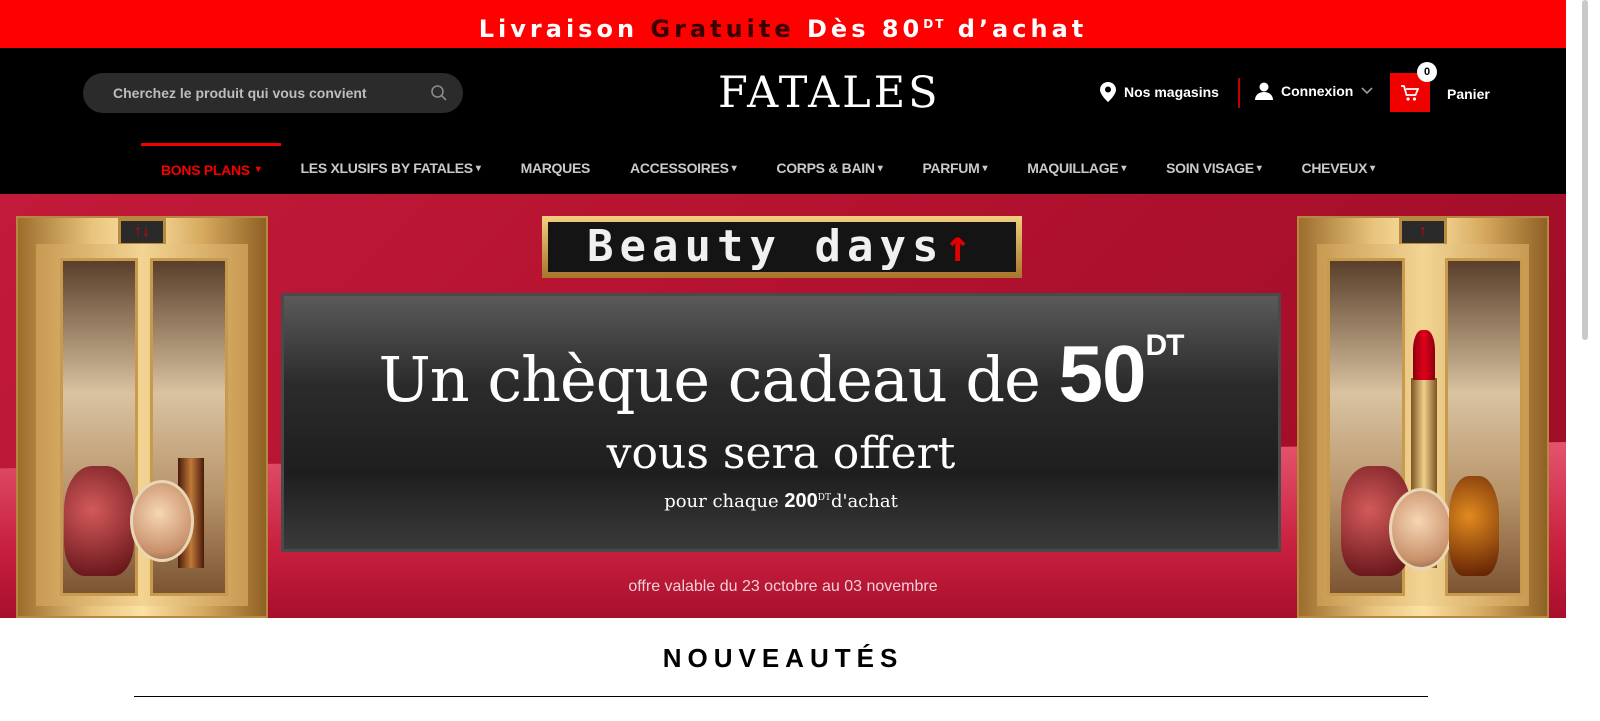 This screenshot has height=721, width=1600. What do you see at coordinates (1016, 29) in the screenshot?
I see `promo-text-3: d’achat` at bounding box center [1016, 29].